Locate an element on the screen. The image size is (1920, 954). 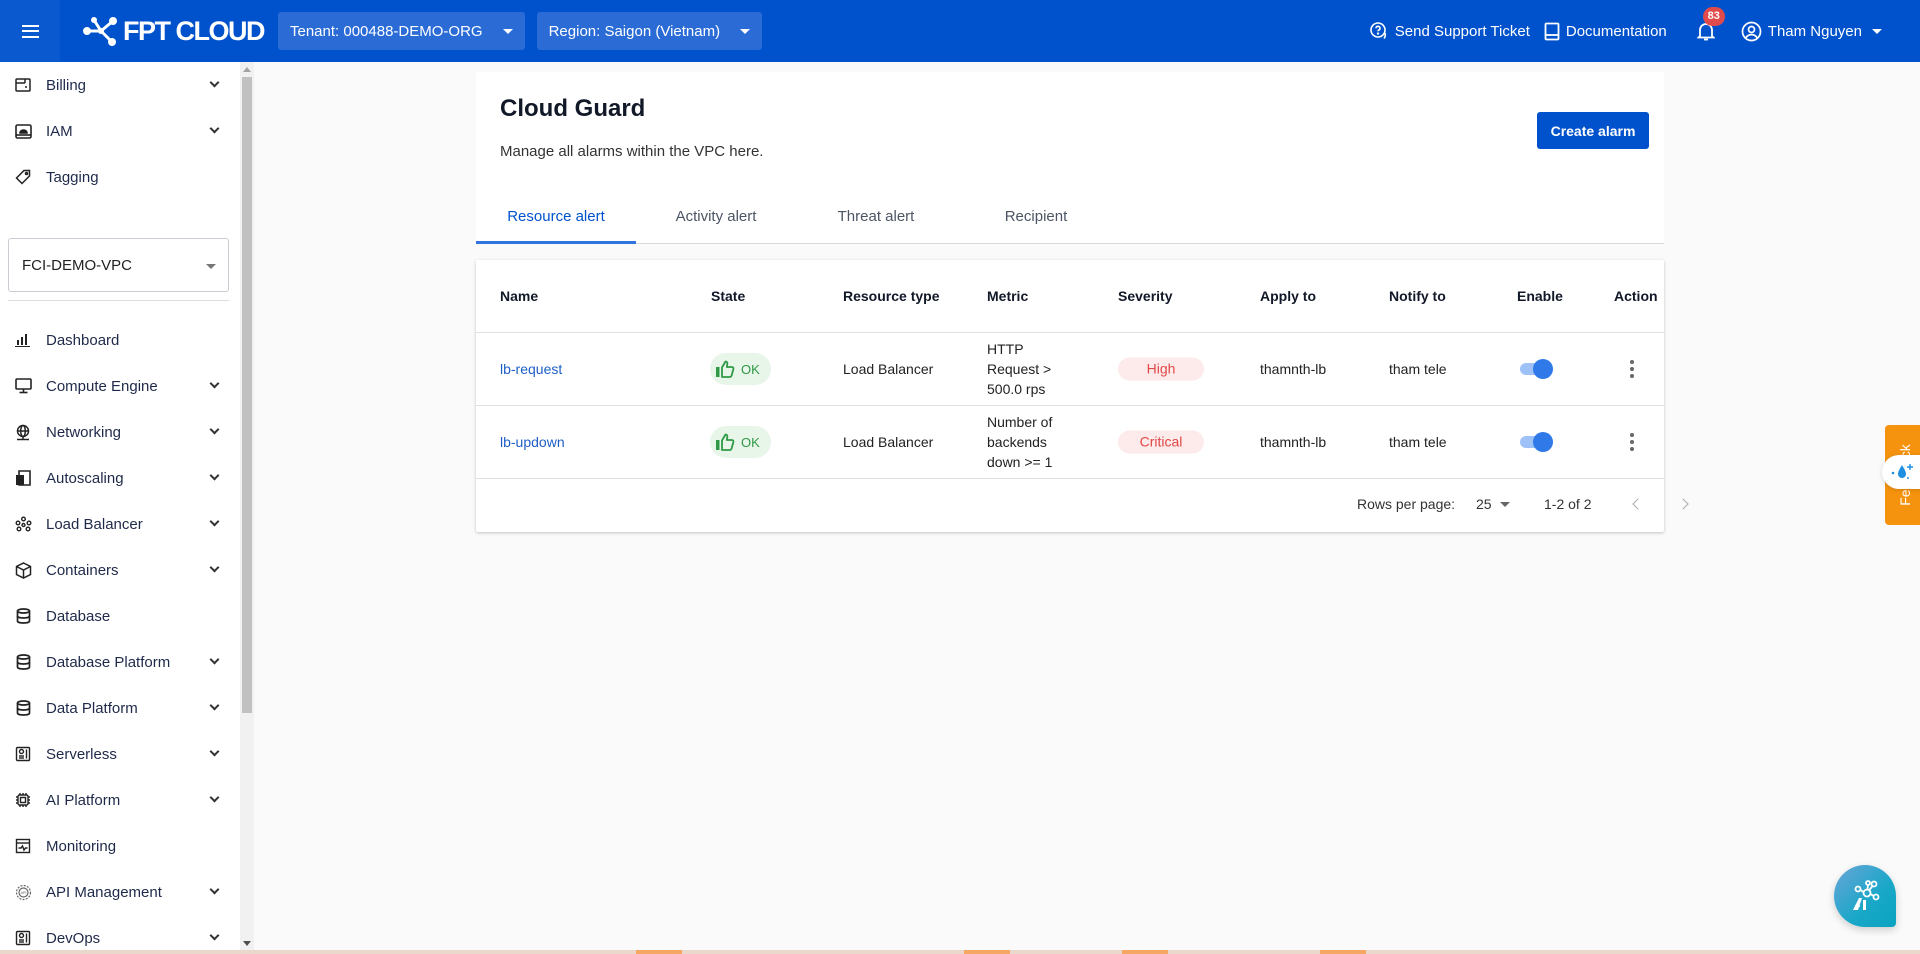
sidebar-item-iam: IAM is located at coordinates (115, 131).